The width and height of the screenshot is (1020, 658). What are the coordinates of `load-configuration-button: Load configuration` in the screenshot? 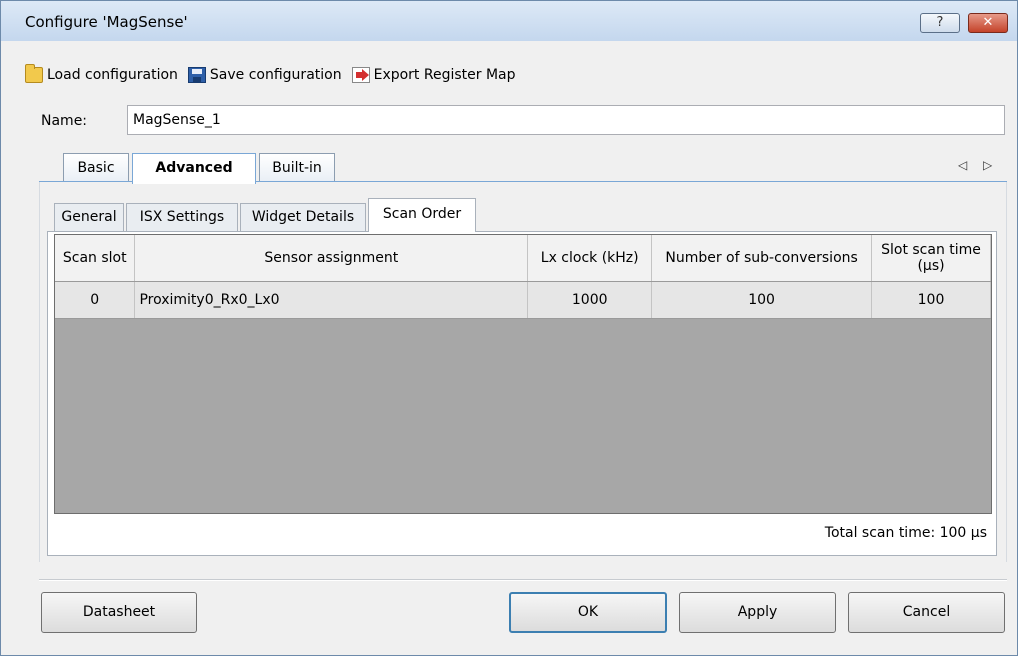 It's located at (101, 73).